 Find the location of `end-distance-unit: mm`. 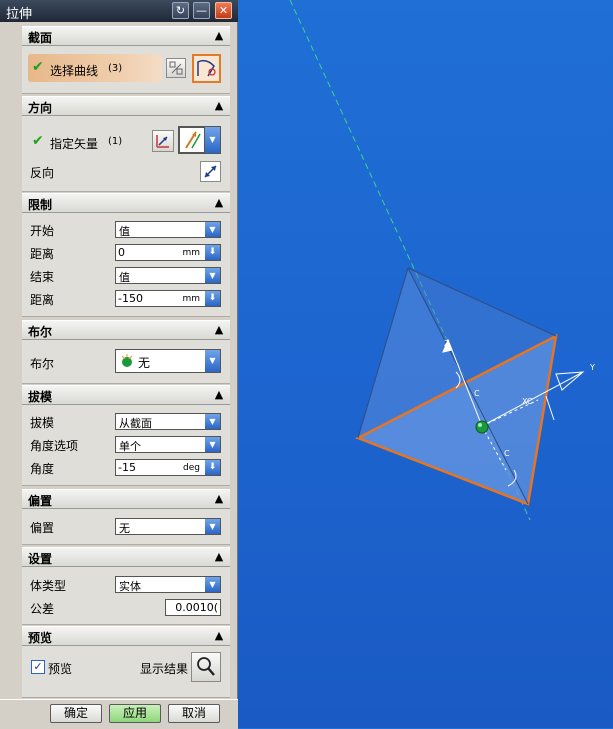

end-distance-unit: mm is located at coordinates (191, 299).